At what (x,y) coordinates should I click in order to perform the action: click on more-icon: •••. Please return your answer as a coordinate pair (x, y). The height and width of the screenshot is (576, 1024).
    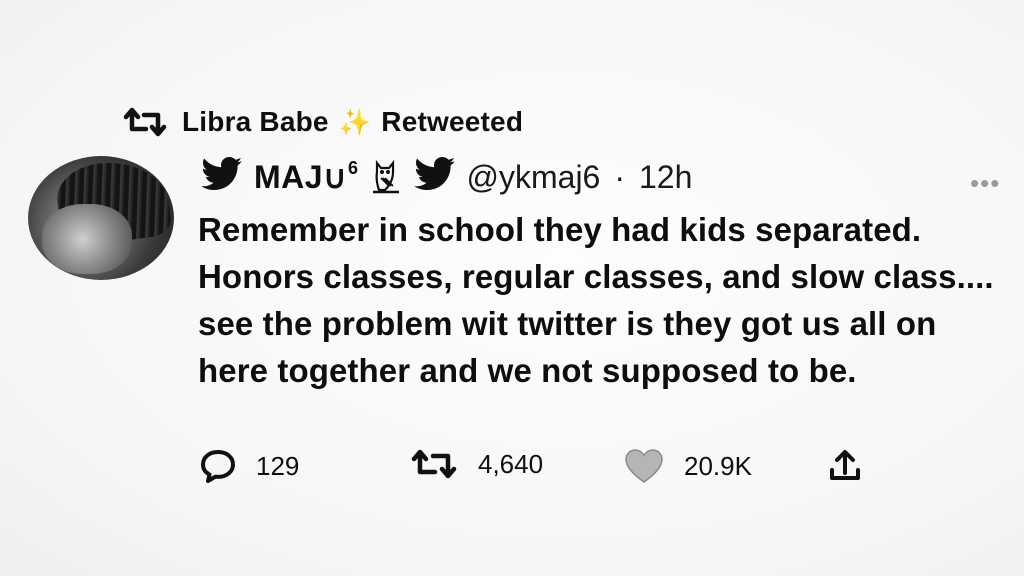
    Looking at the image, I should click on (985, 183).